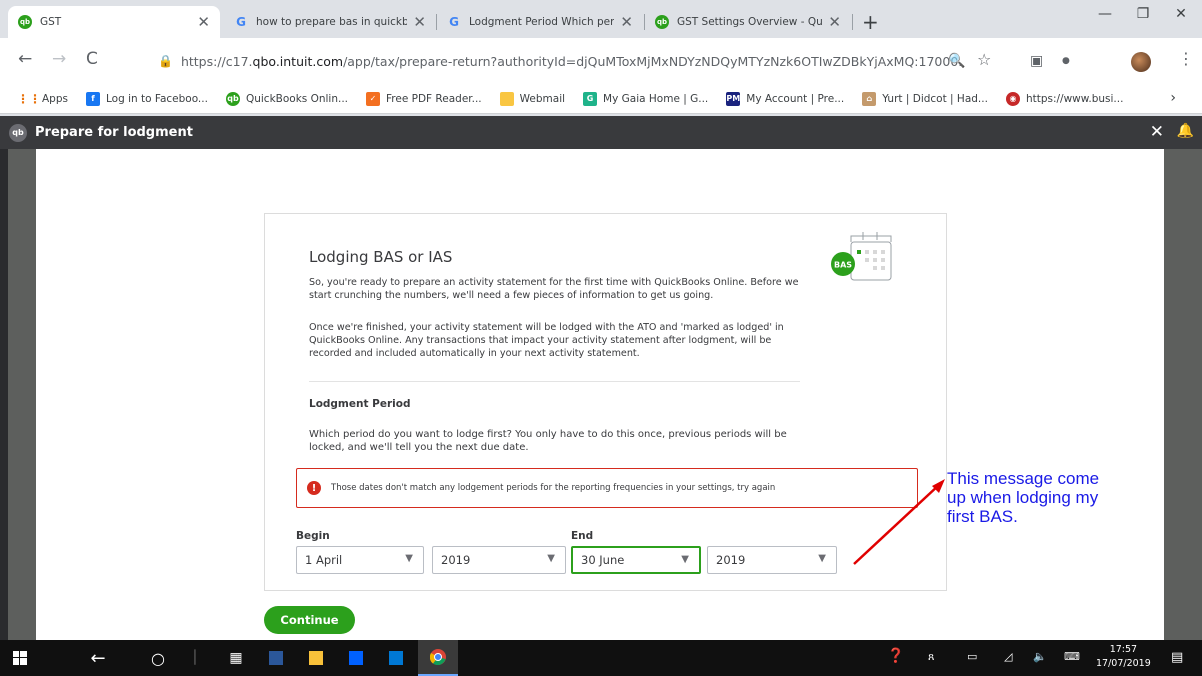 This screenshot has width=1202, height=676. I want to click on tab-title: GST Settings Overview - Quick, so click(750, 22).